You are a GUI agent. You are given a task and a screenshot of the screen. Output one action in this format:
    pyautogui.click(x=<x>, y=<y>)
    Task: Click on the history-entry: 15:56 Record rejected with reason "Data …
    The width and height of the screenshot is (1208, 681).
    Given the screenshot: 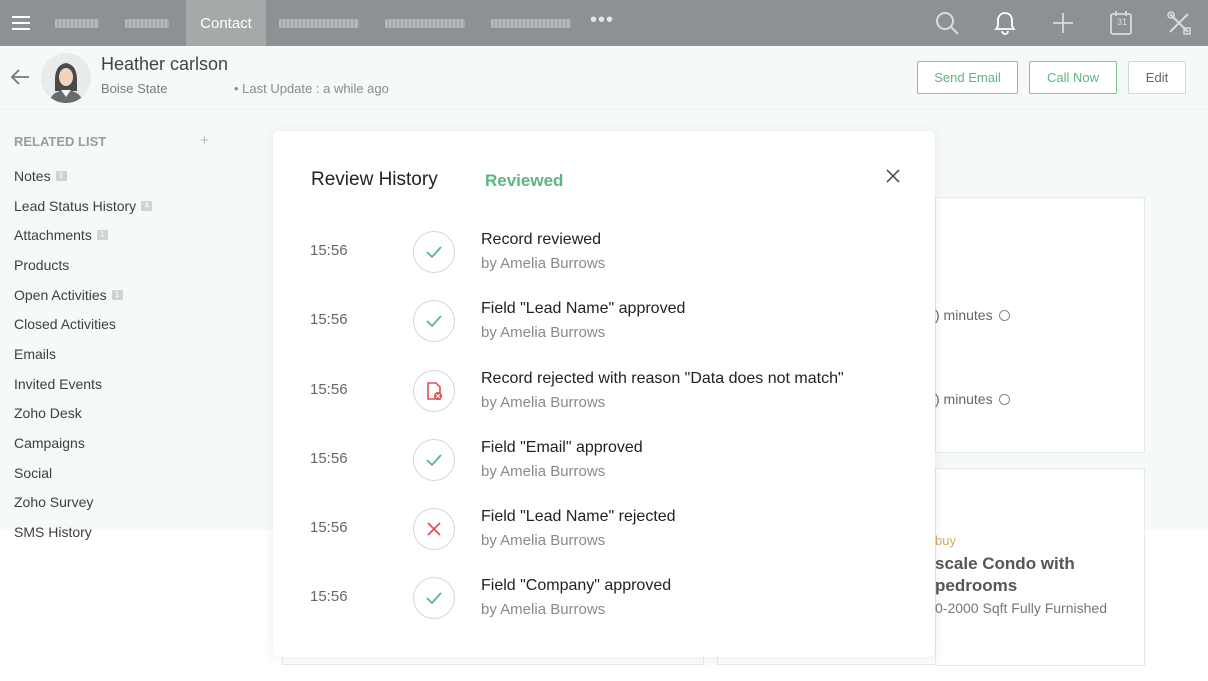 What is the action you would take?
    pyautogui.click(x=604, y=392)
    